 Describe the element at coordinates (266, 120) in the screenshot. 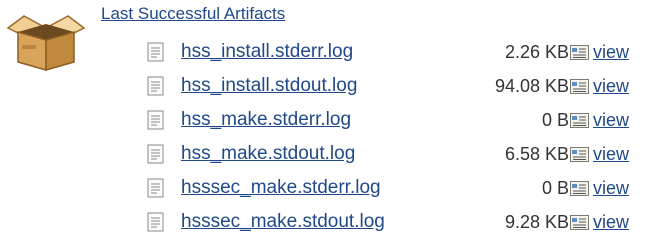

I see `artifact-file-link: hss_make.stderr.log` at that location.